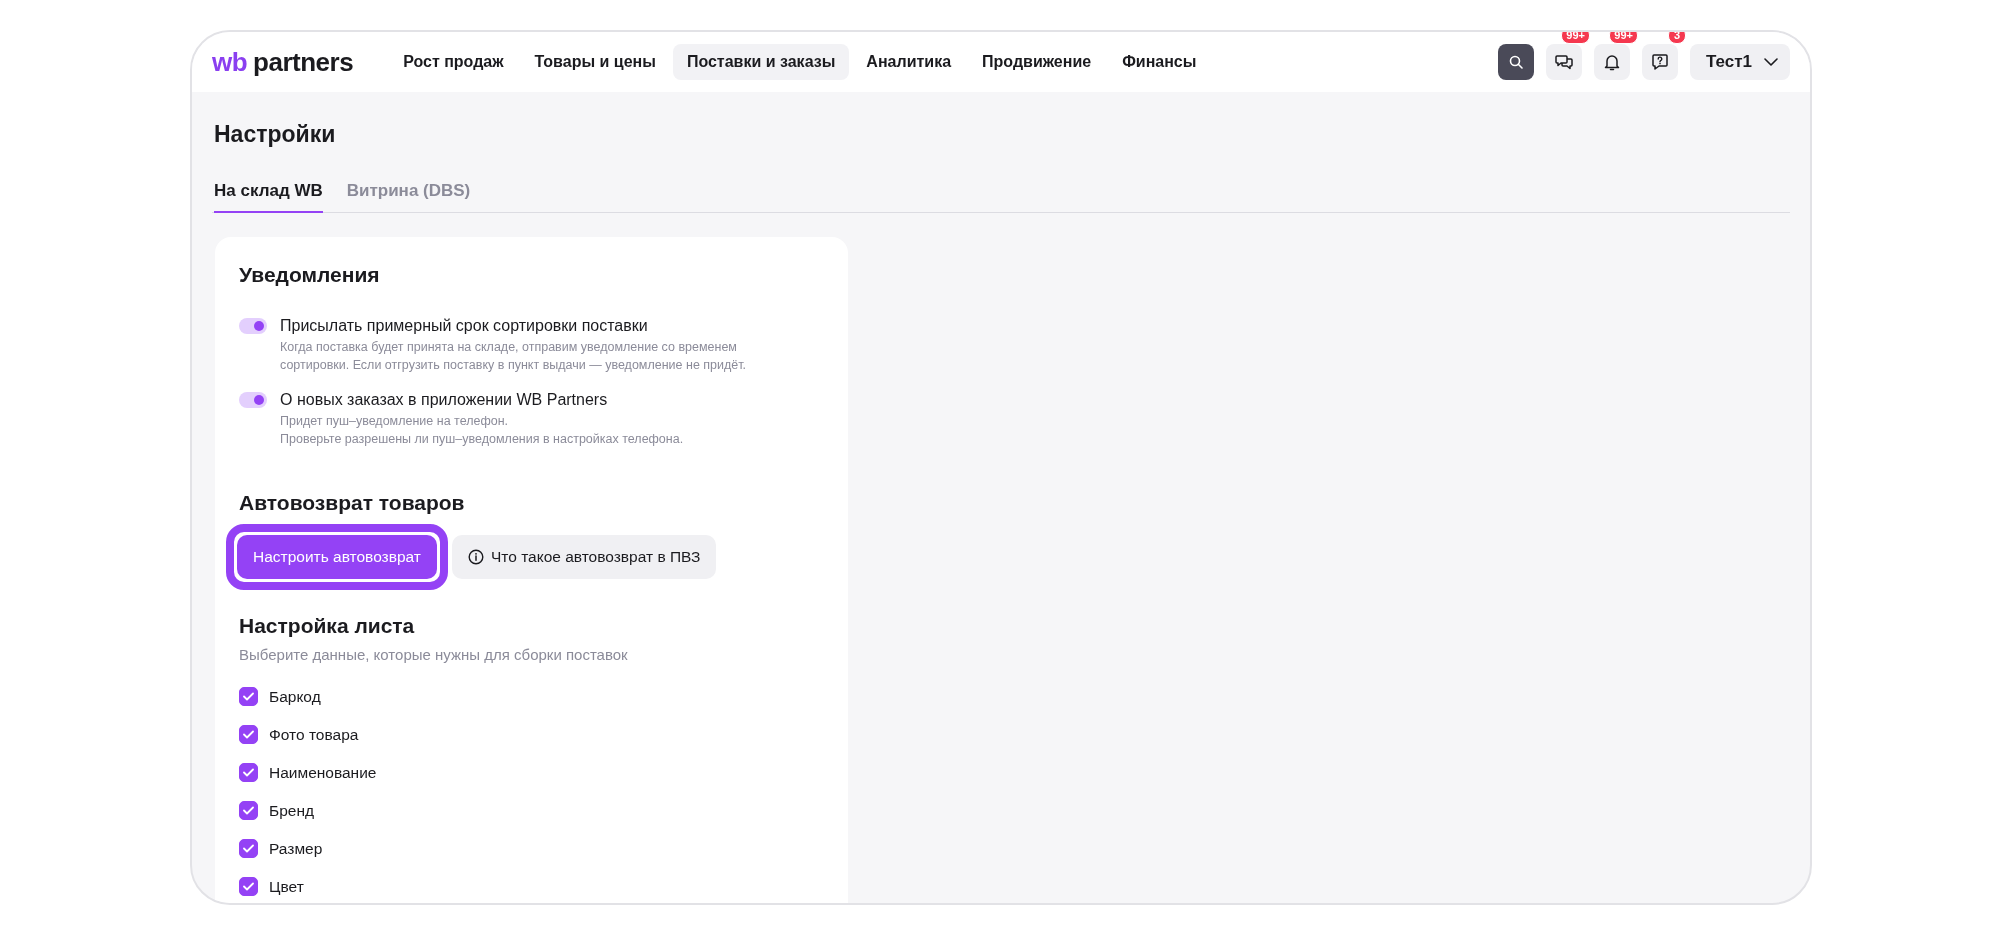 This screenshot has height=935, width=1999. What do you see at coordinates (292, 811) in the screenshot?
I see `checkbox-label: Бренд` at bounding box center [292, 811].